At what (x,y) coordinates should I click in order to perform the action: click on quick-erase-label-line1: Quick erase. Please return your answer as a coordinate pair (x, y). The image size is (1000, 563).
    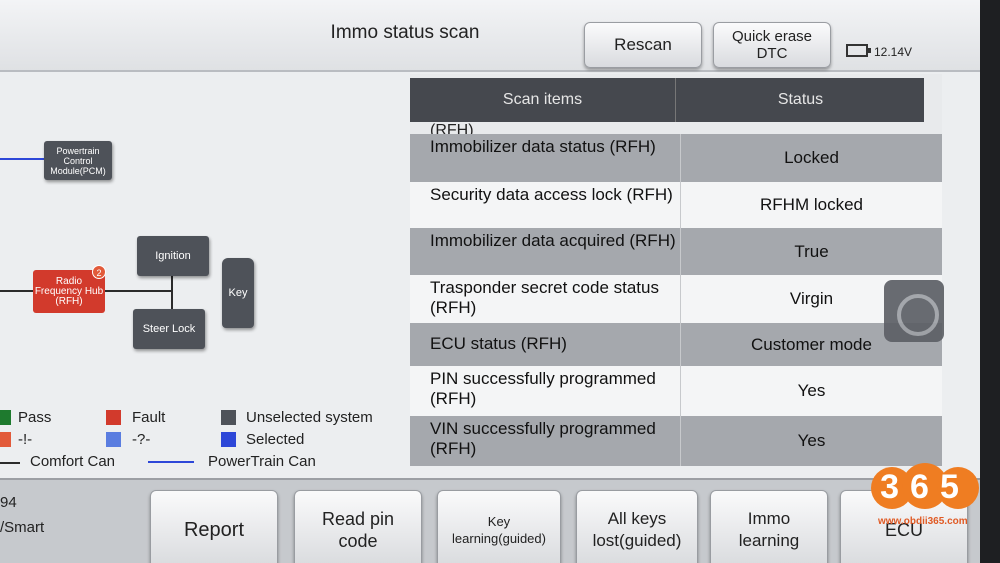
    Looking at the image, I should click on (772, 36).